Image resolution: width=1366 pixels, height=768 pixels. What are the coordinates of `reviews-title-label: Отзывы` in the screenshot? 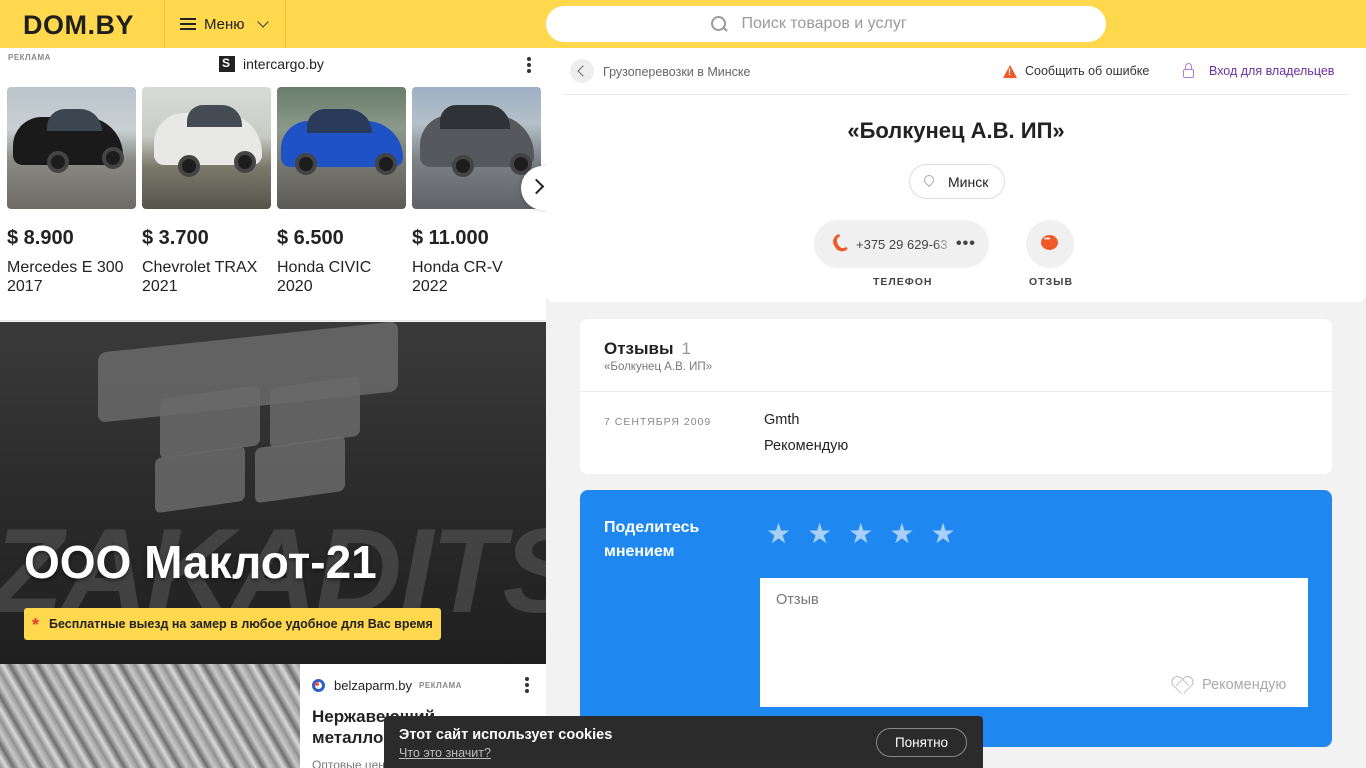 It's located at (639, 348).